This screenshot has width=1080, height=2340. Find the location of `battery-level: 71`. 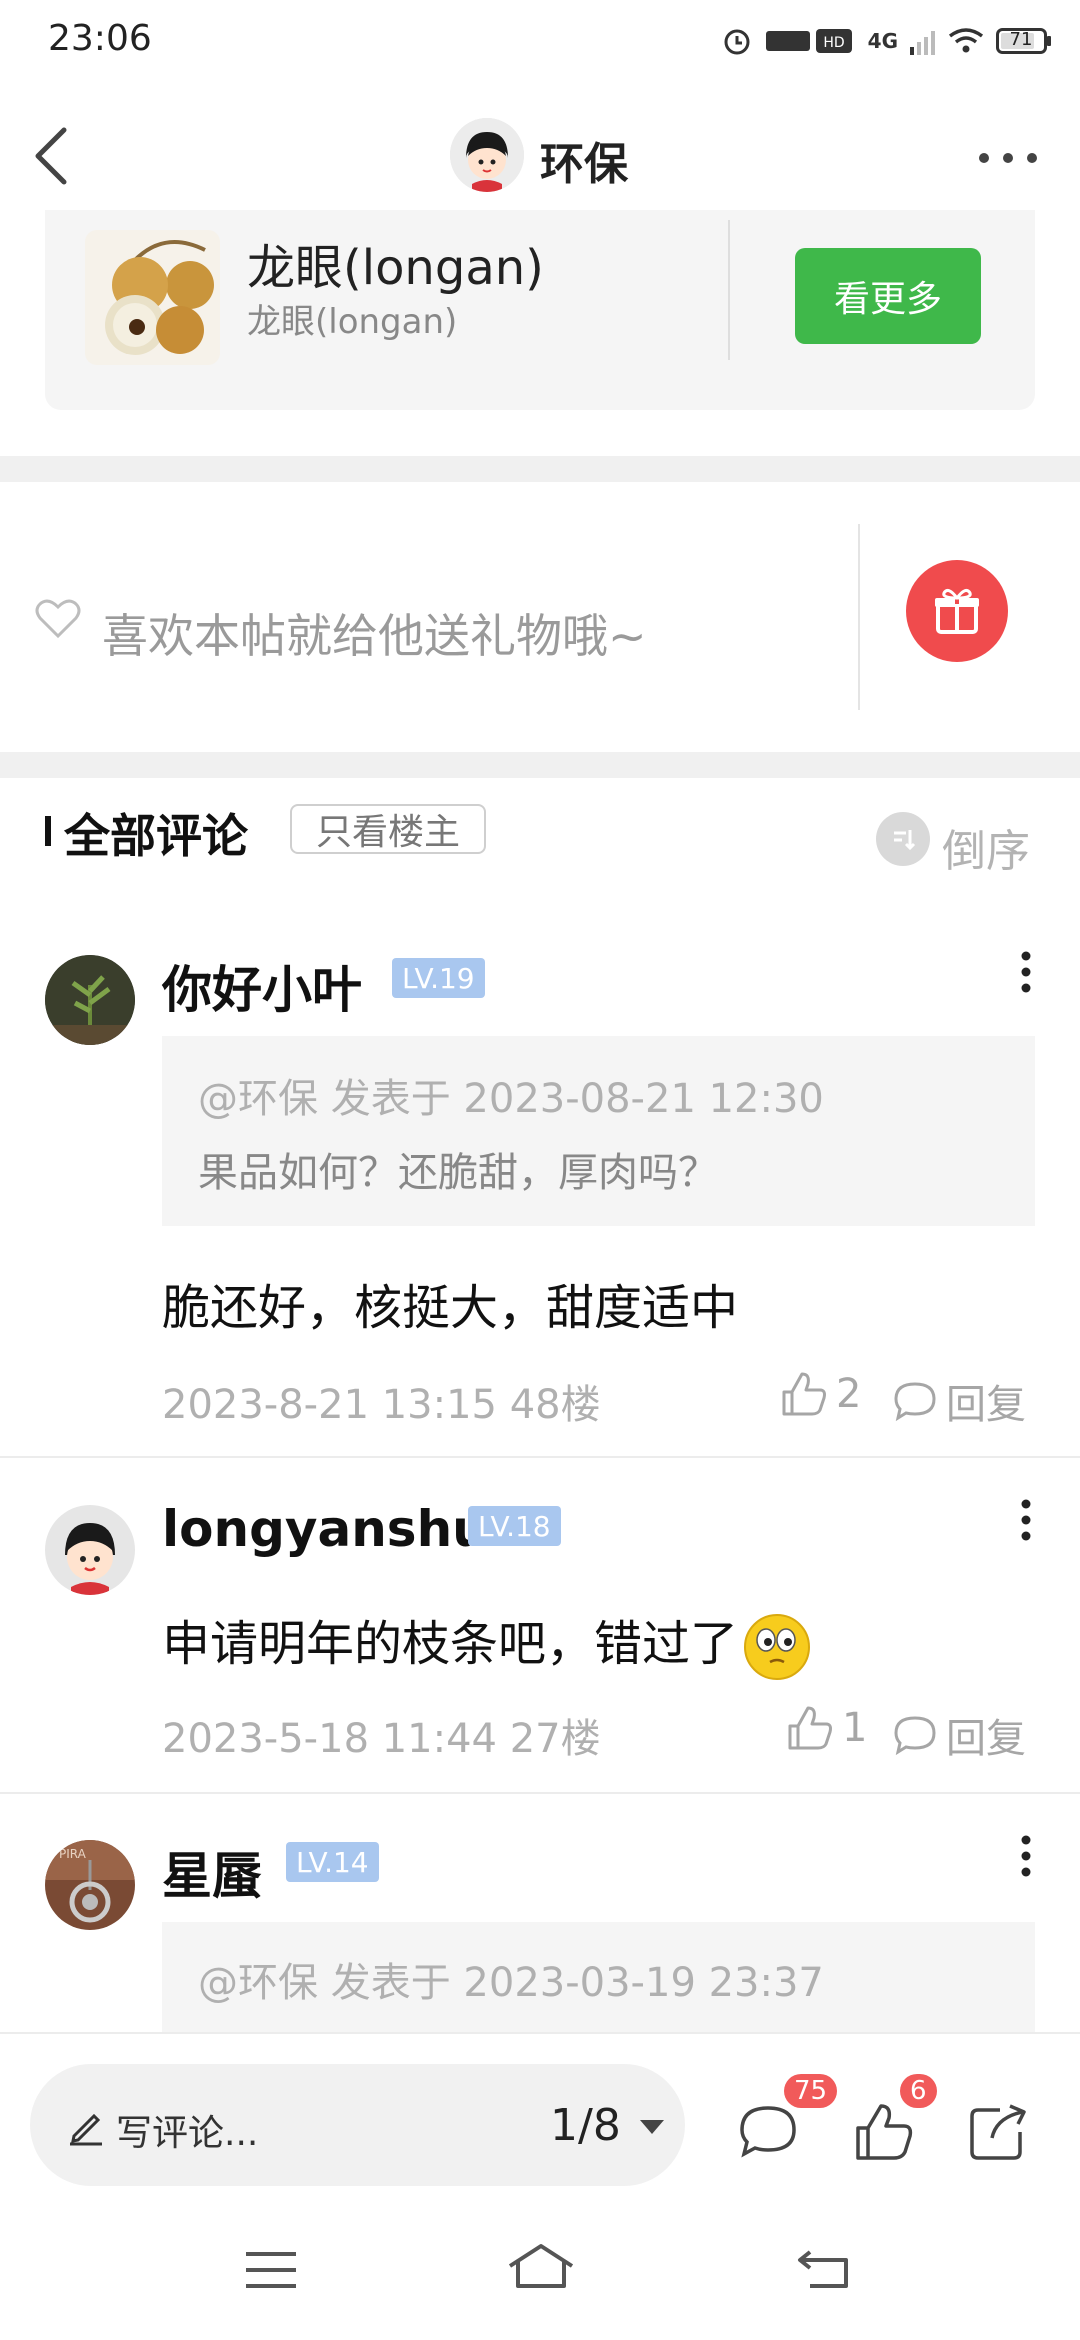

battery-level: 71 is located at coordinates (1021, 39).